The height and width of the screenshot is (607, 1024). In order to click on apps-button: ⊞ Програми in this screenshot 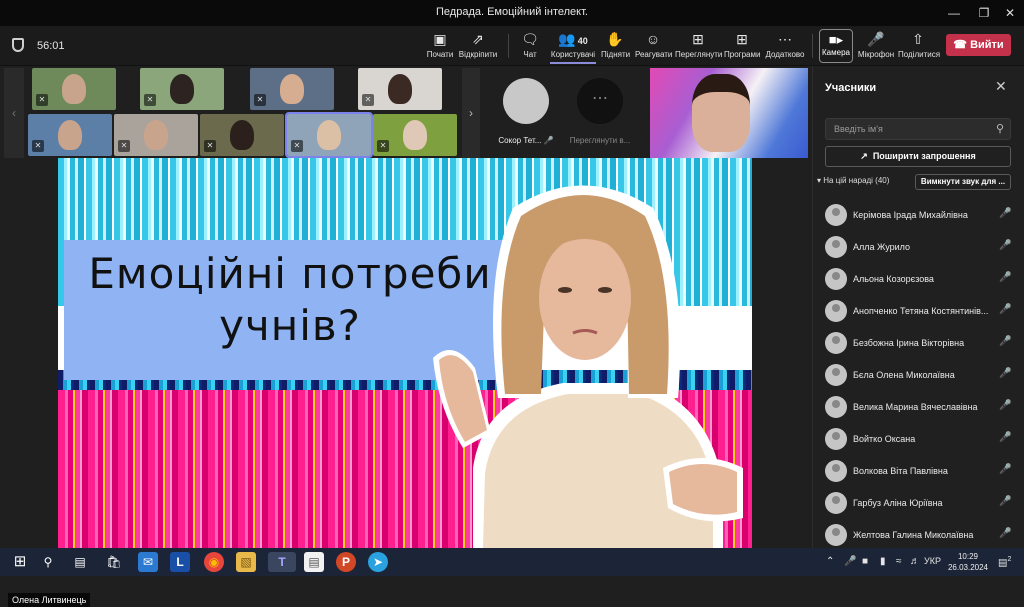, I will do `click(742, 47)`.